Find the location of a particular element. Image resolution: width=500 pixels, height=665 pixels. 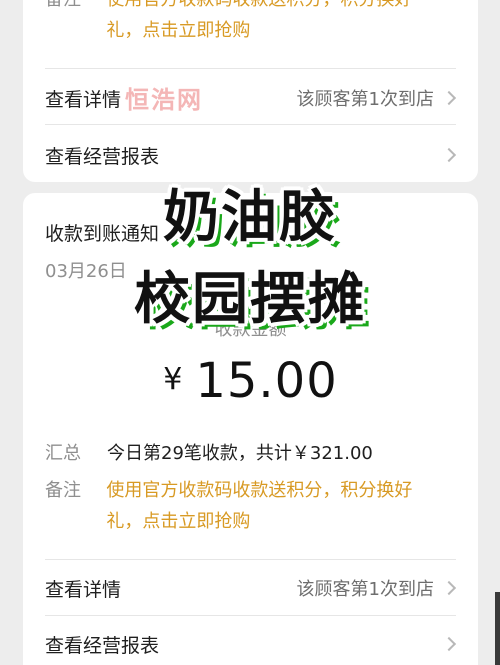

amount: ¥15.00 is located at coordinates (250, 381).